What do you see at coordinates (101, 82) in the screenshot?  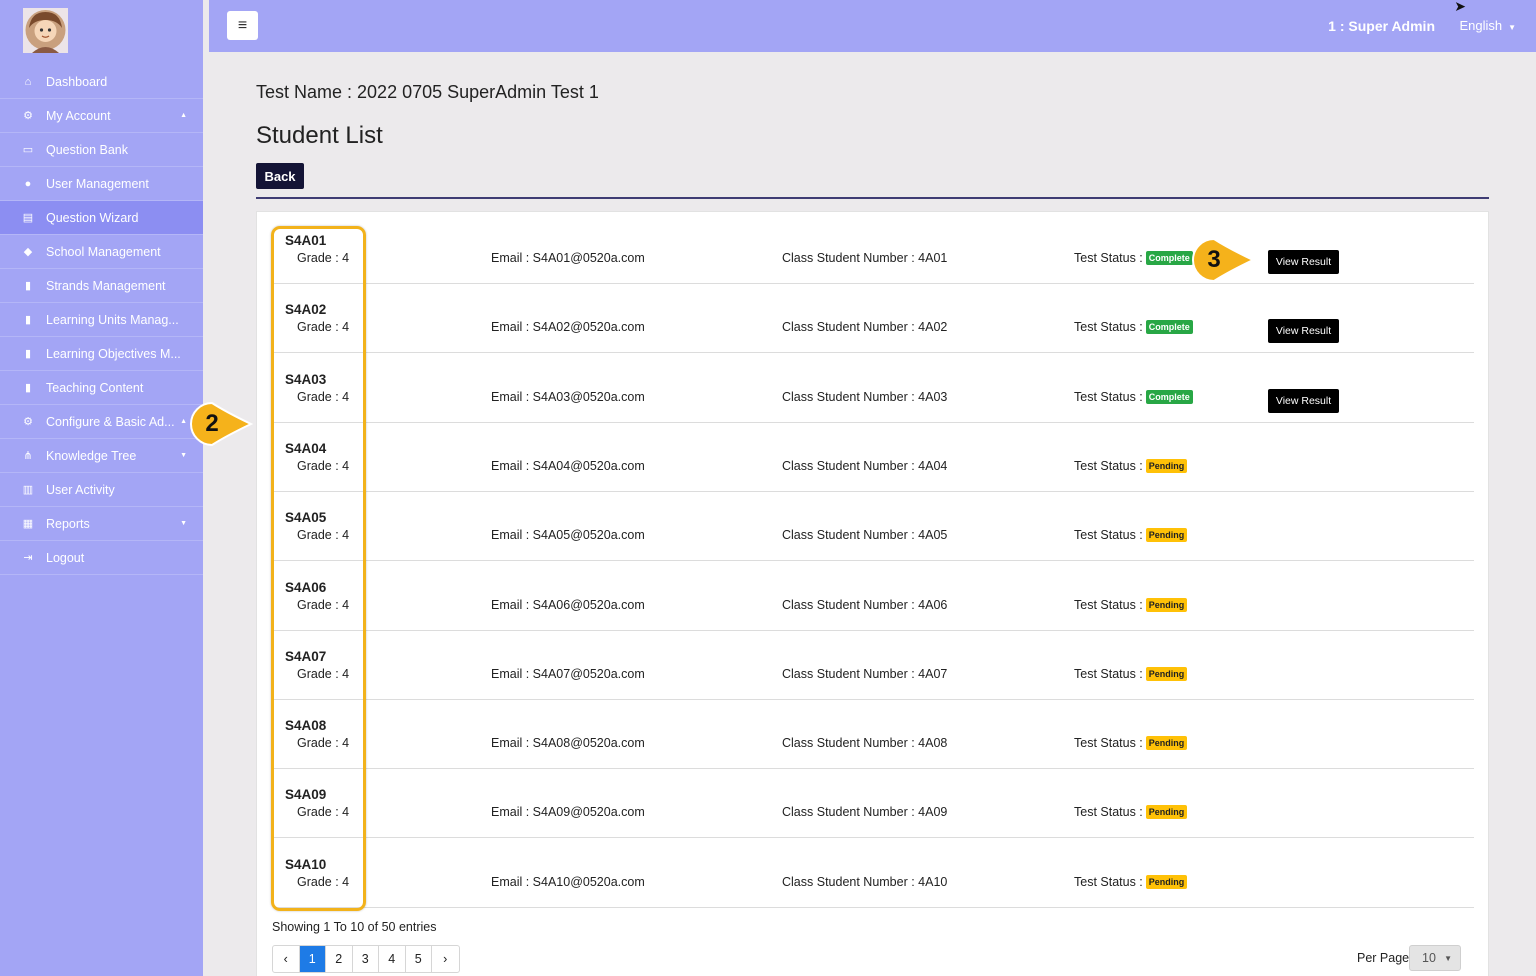 I see `sidebar-item-dashboard: ⌂ Dashboard` at bounding box center [101, 82].